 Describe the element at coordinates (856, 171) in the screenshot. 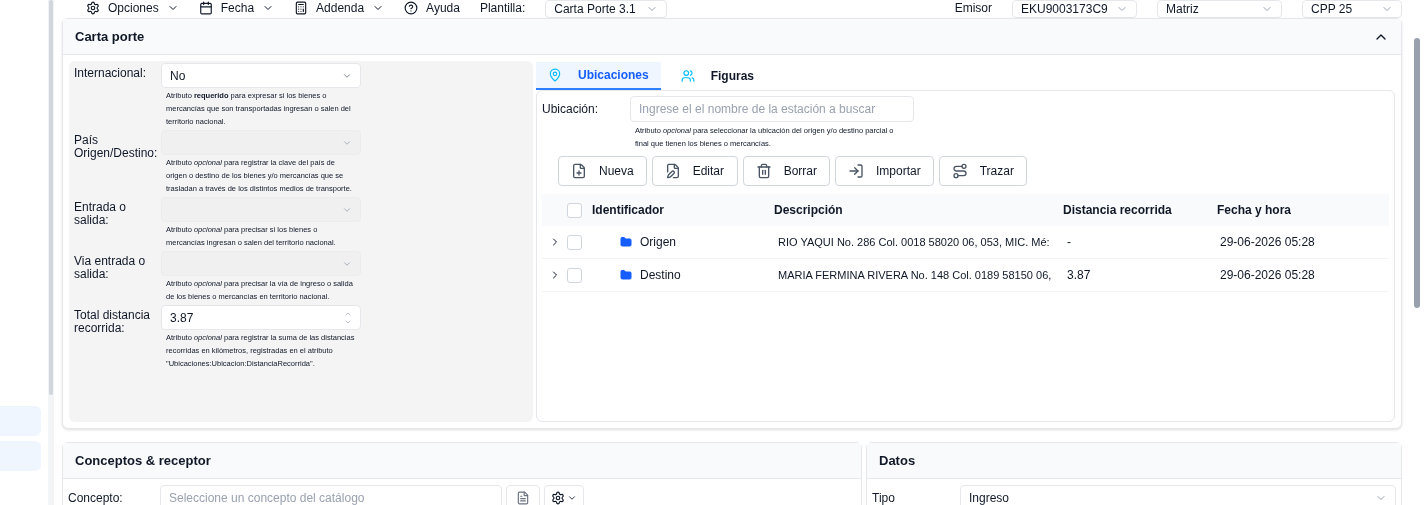

I see `arrow-in-icon` at that location.